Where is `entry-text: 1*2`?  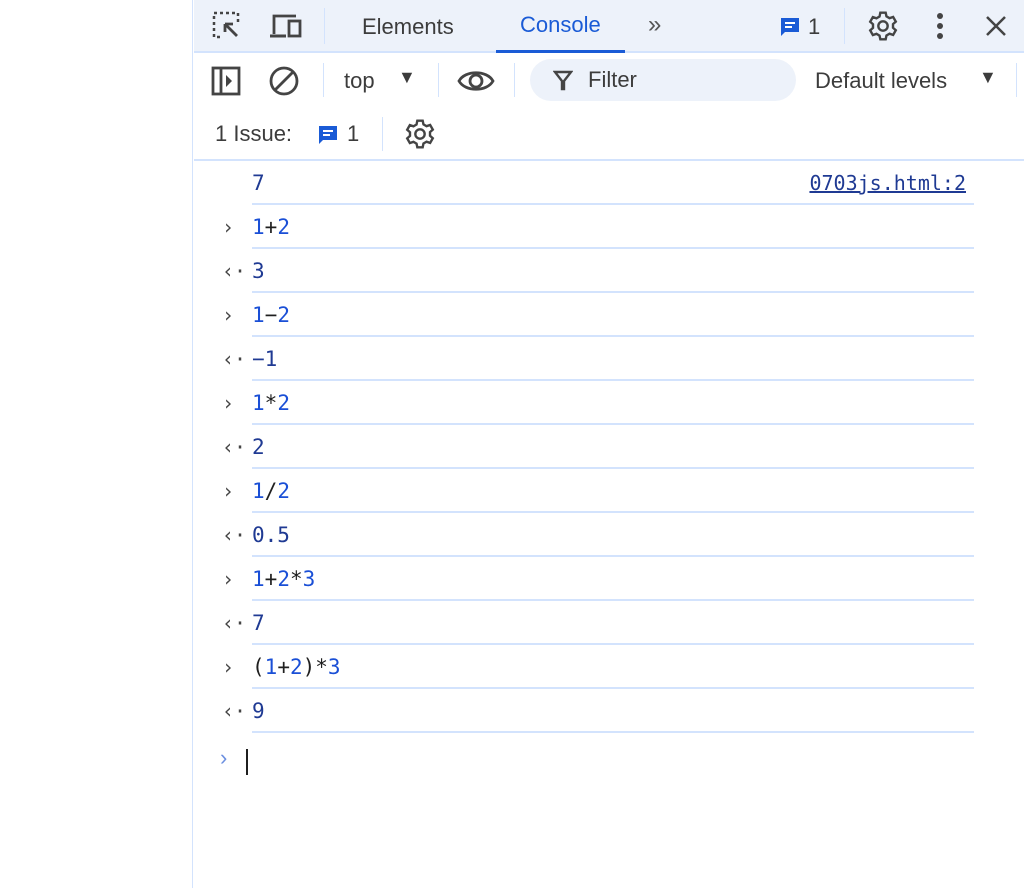 entry-text: 1*2 is located at coordinates (271, 403).